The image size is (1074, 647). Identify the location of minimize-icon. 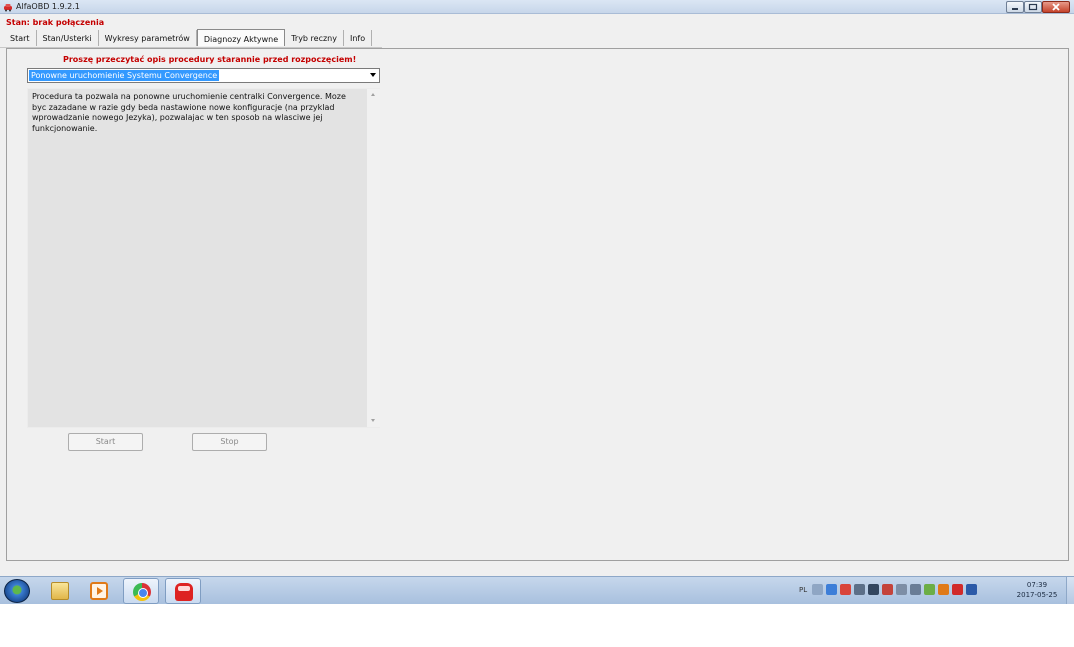
(1015, 9).